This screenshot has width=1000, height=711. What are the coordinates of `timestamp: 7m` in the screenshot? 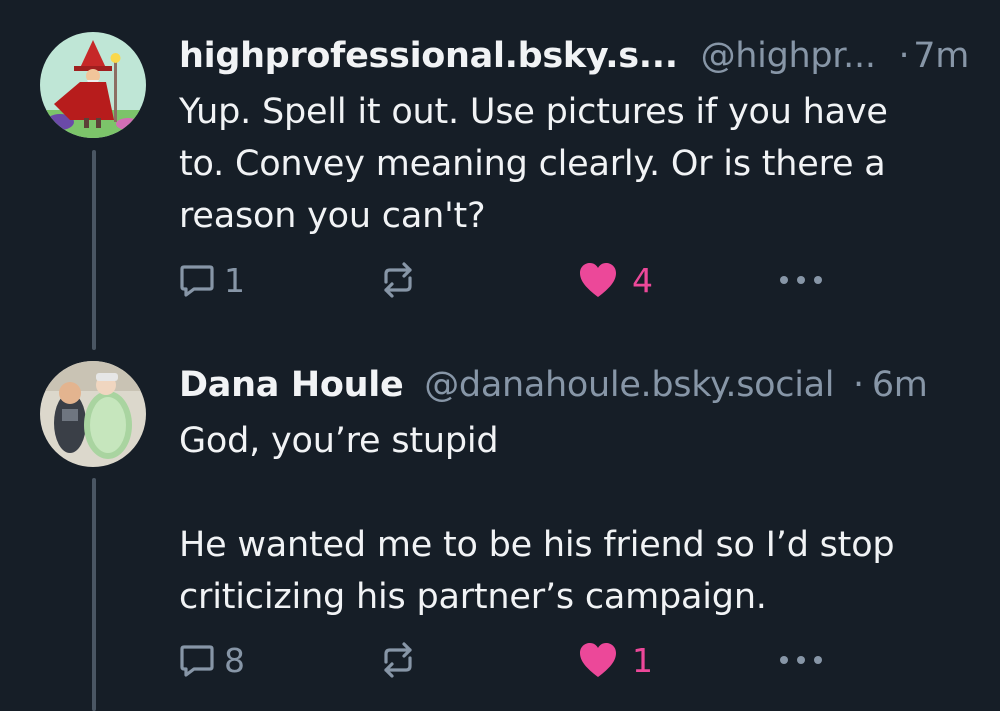 It's located at (941, 56).